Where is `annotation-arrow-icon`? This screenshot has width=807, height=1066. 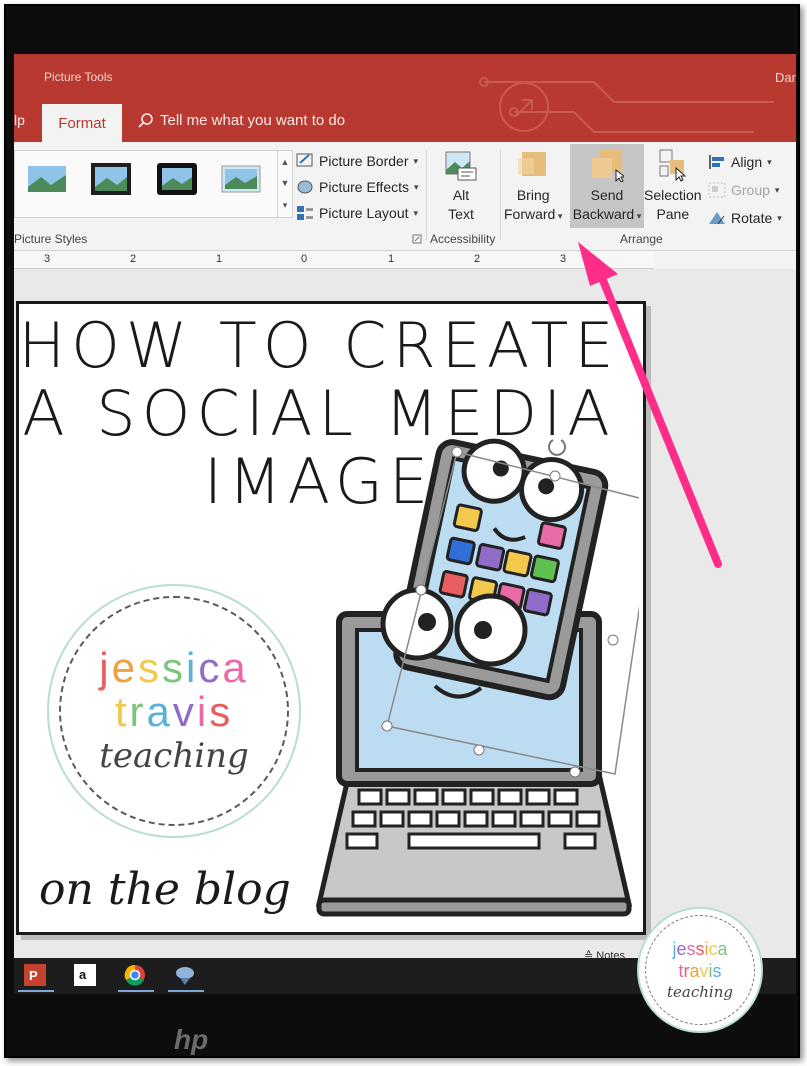
annotation-arrow-icon is located at coordinates (650, 405).